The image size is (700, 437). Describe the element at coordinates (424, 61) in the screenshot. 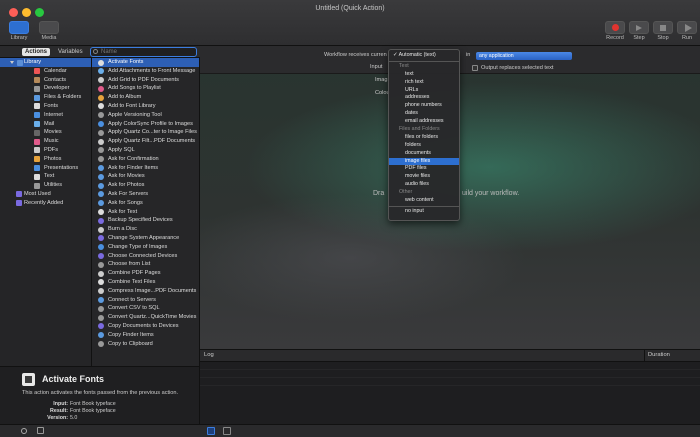

I see `menu-separator` at that location.